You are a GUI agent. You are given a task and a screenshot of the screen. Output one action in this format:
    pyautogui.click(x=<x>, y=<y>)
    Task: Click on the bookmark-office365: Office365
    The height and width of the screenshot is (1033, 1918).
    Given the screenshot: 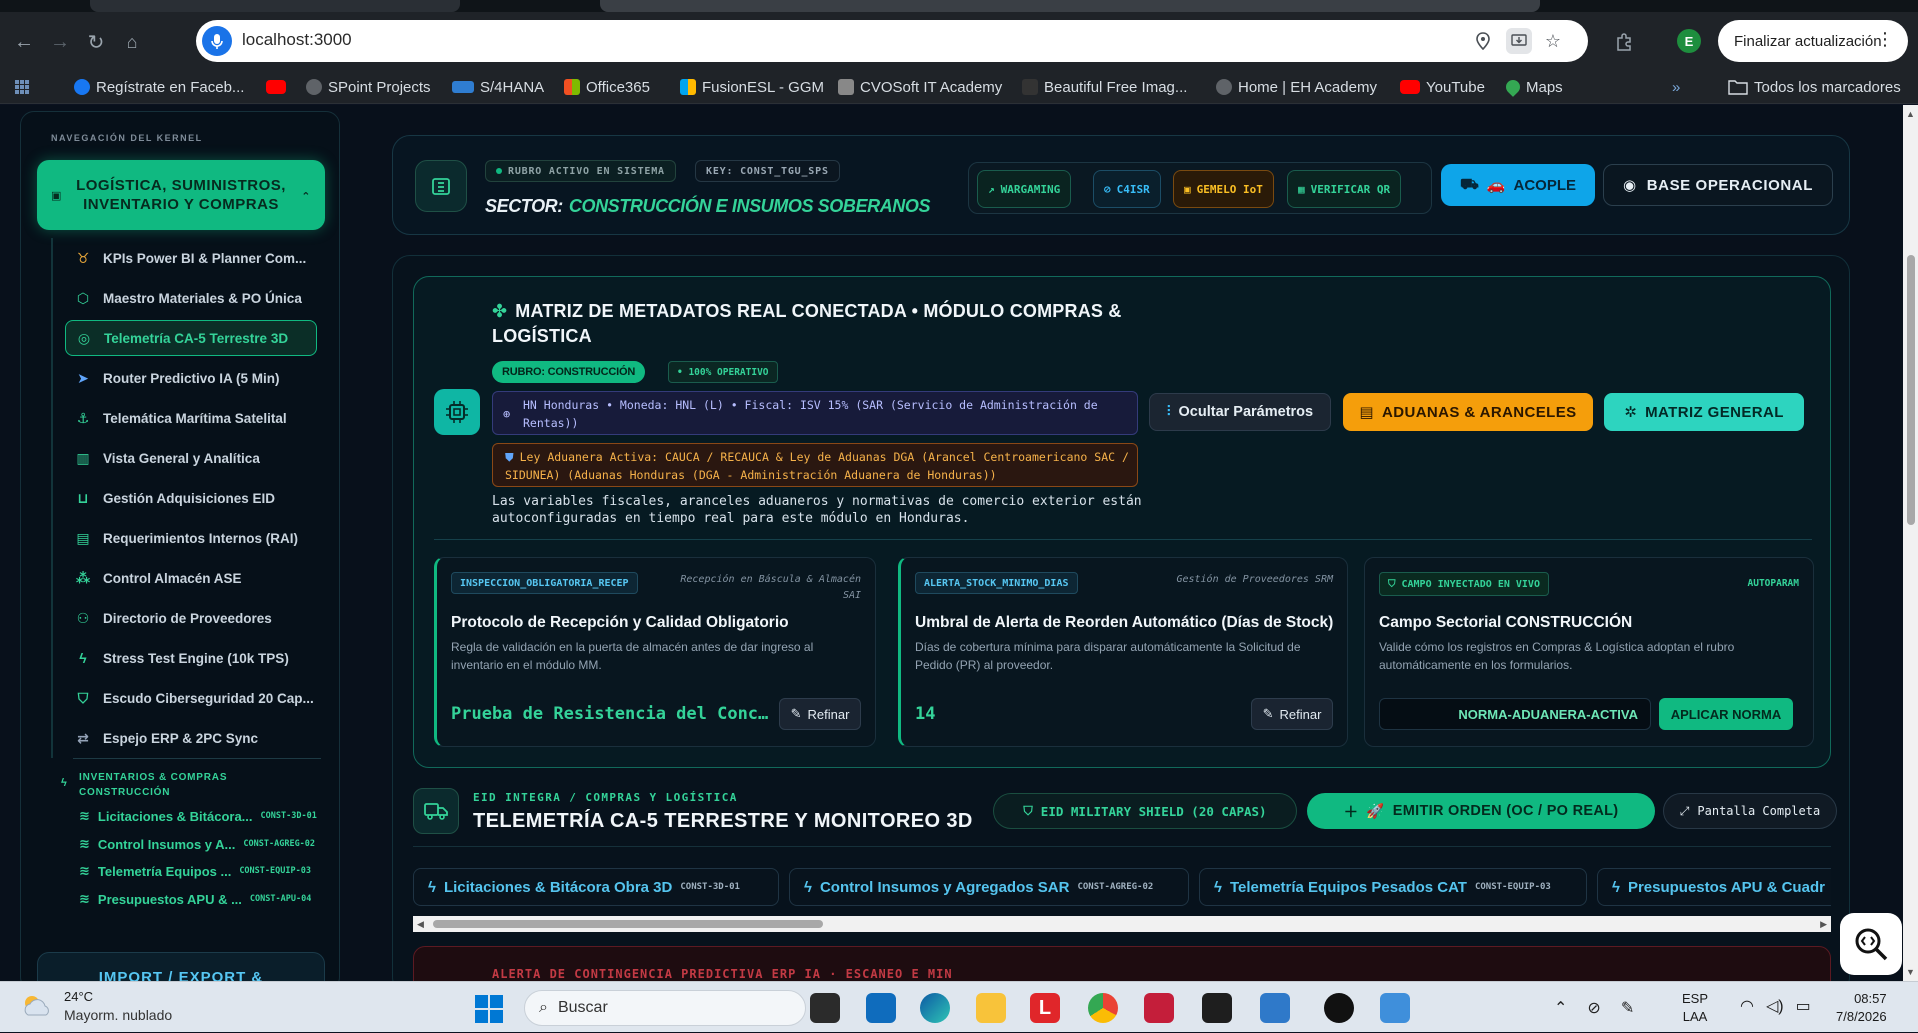 What is the action you would take?
    pyautogui.click(x=607, y=87)
    